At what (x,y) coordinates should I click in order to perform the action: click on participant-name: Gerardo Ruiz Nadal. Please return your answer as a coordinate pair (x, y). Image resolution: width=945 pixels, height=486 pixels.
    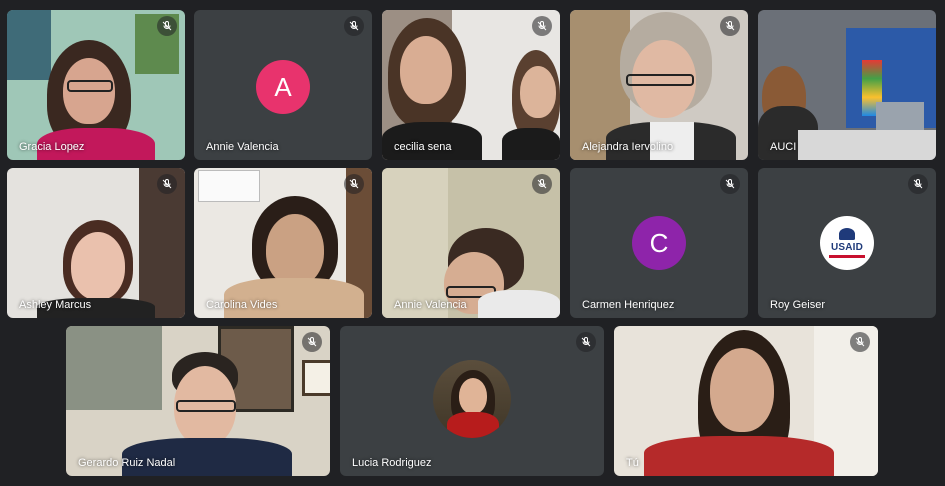
    Looking at the image, I should click on (127, 463).